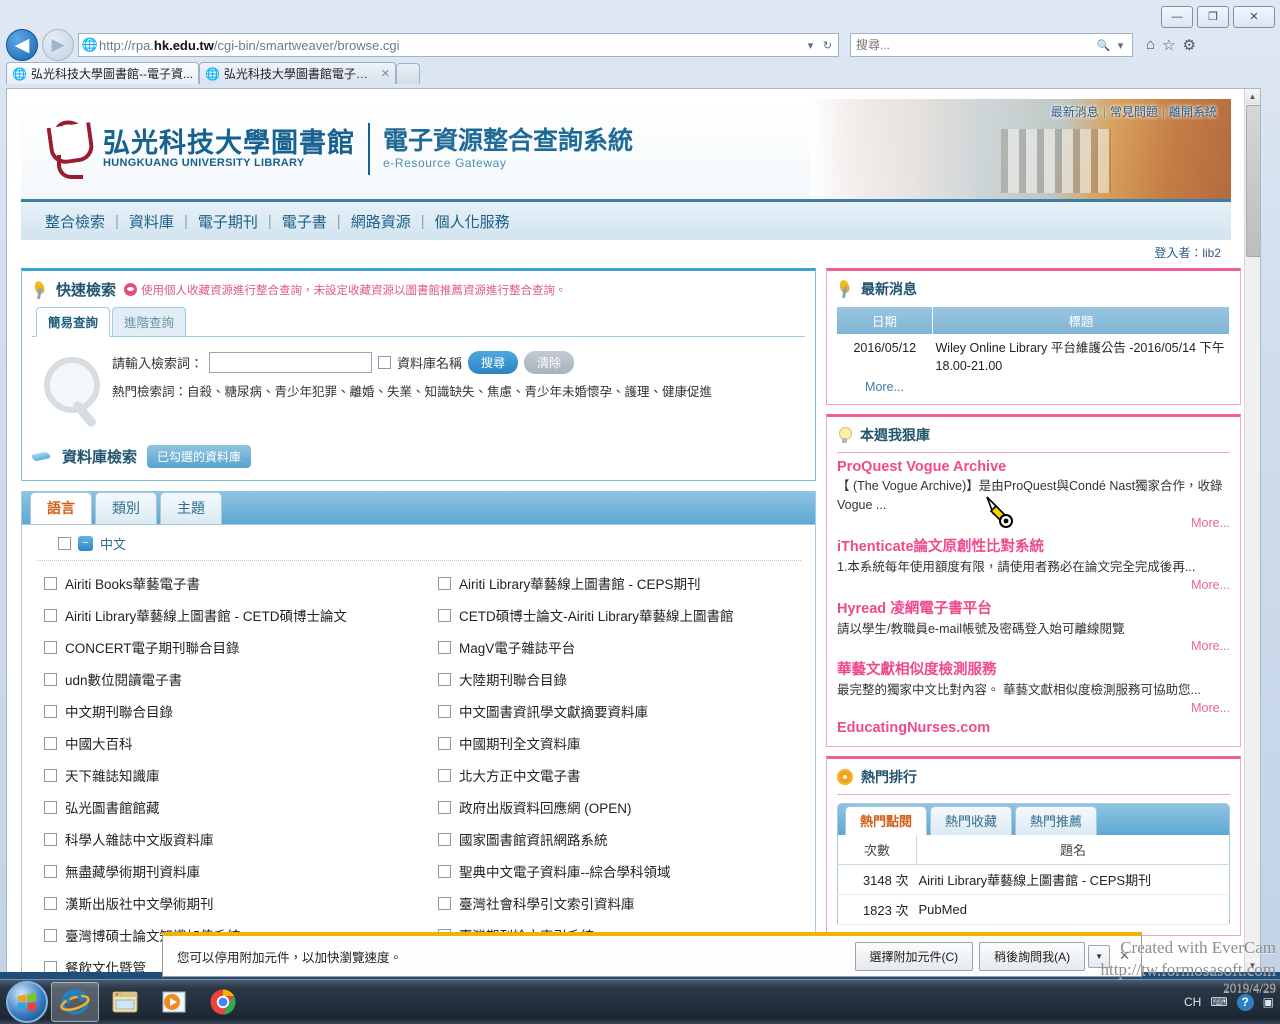  I want to click on browser-search-box: 🔍 ▾, so click(991, 45).